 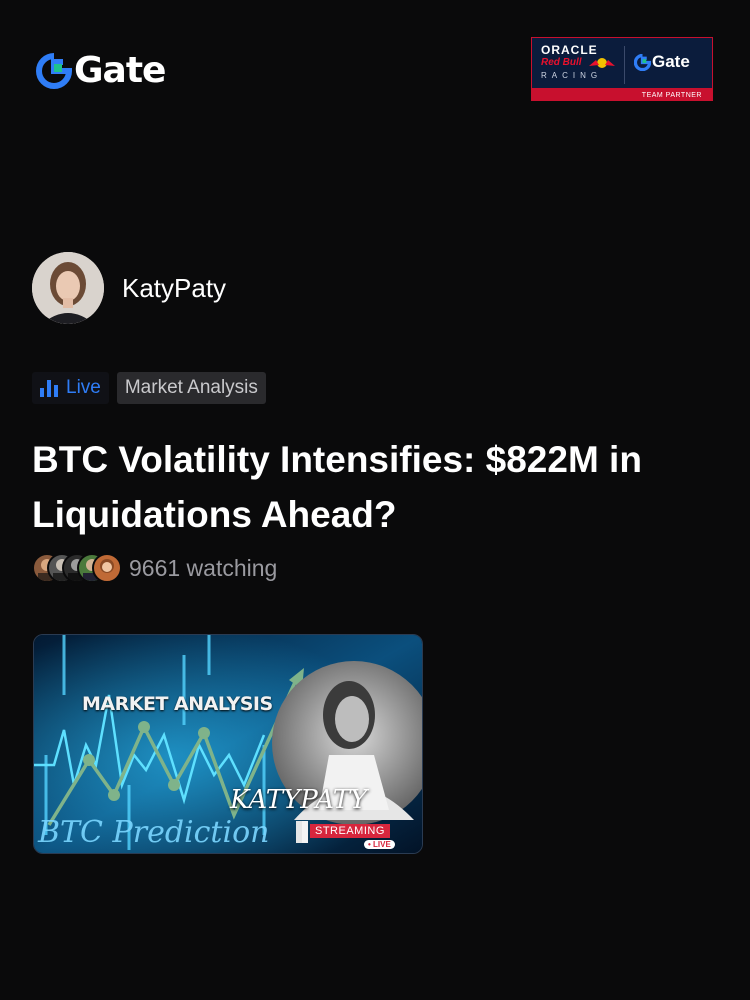 I want to click on partner-oracle-text: ORACLE, so click(x=569, y=50).